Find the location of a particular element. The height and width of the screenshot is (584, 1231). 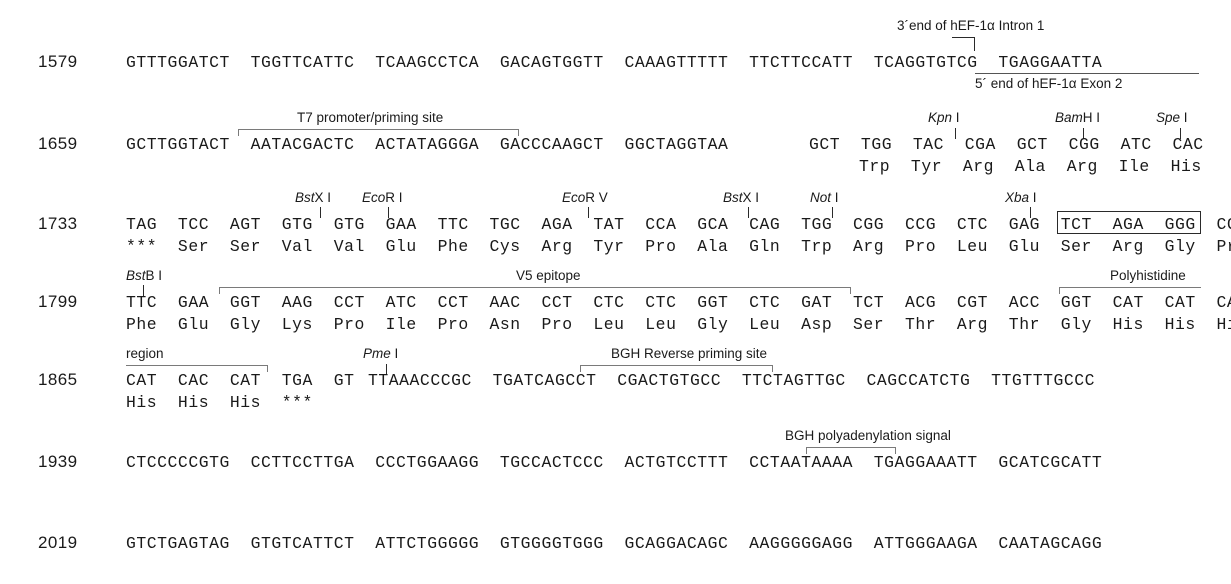

restriction-site-bstb1: BstB I is located at coordinates (144, 275).